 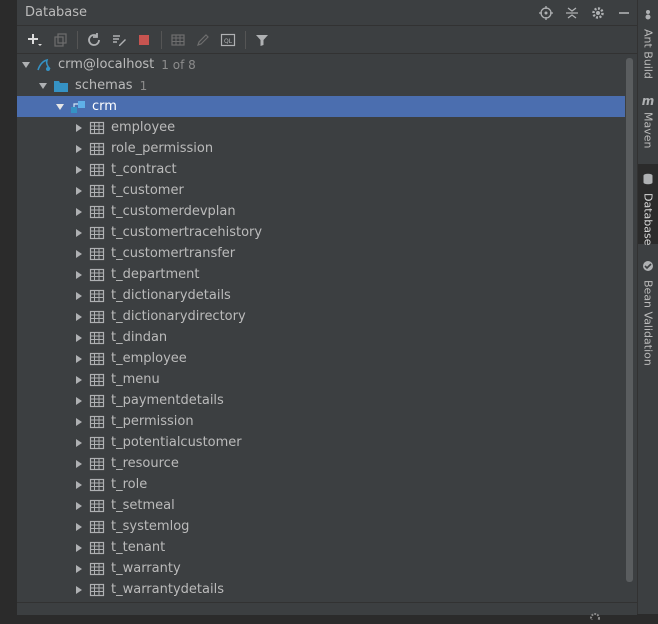 I want to click on collapse-all-icon, so click(x=572, y=12).